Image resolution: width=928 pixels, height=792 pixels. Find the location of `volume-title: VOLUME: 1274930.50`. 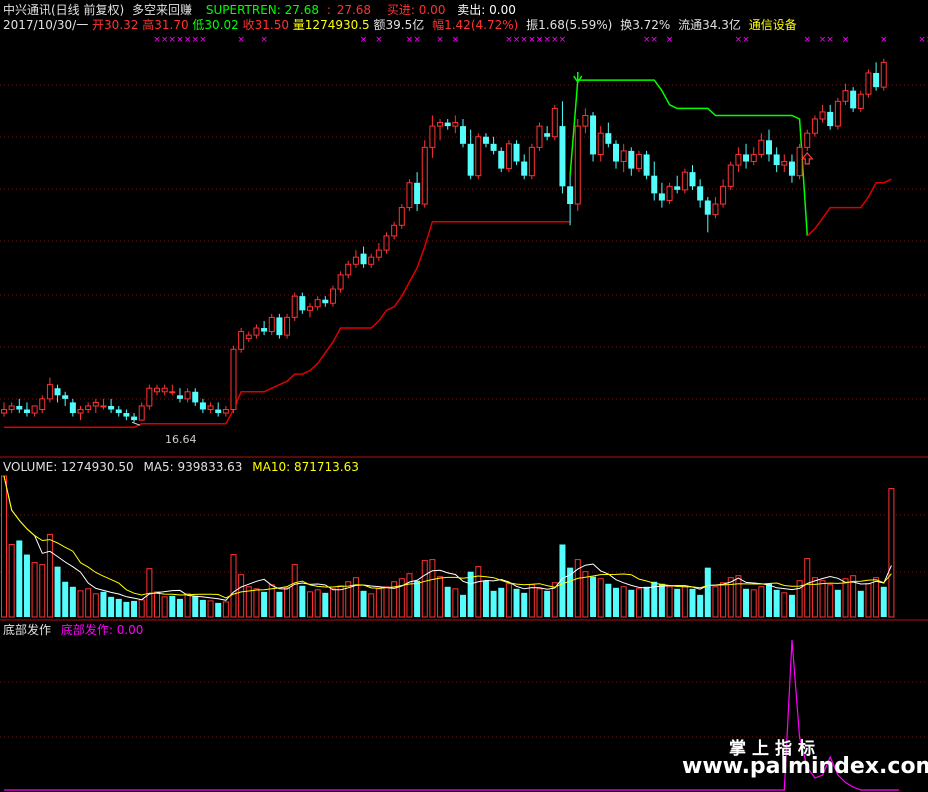

volume-title: VOLUME: 1274930.50 is located at coordinates (68, 467).